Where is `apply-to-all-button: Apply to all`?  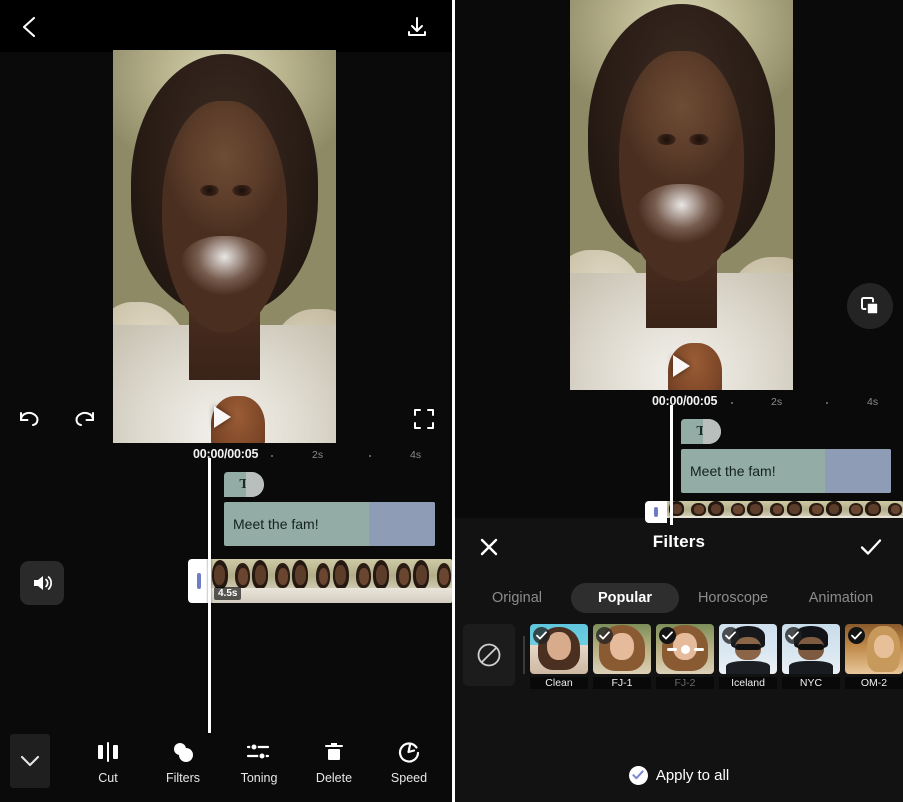 apply-to-all-button: Apply to all is located at coordinates (679, 775).